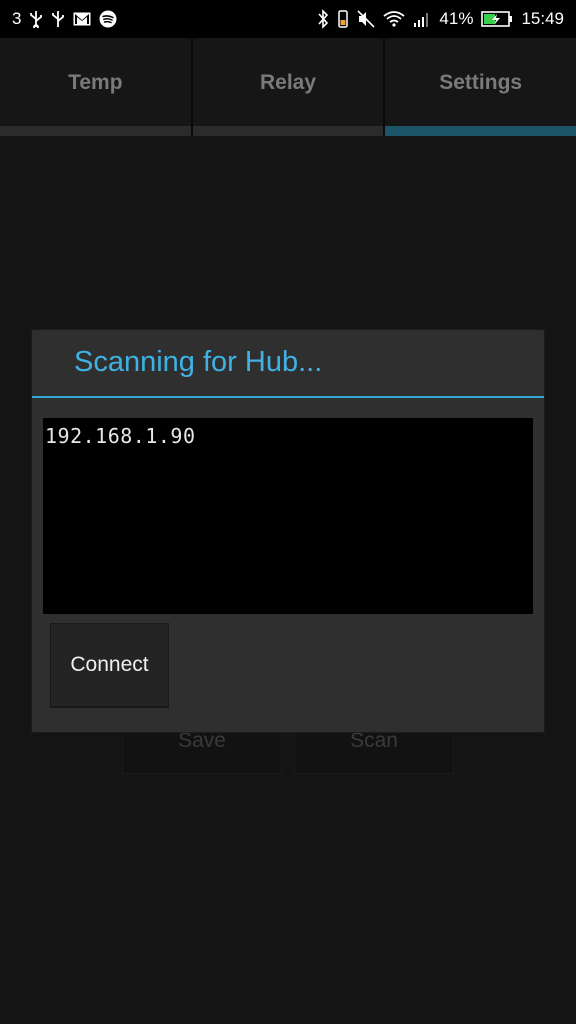 The width and height of the screenshot is (576, 1024). What do you see at coordinates (343, 19) in the screenshot?
I see `vibrate-icon` at bounding box center [343, 19].